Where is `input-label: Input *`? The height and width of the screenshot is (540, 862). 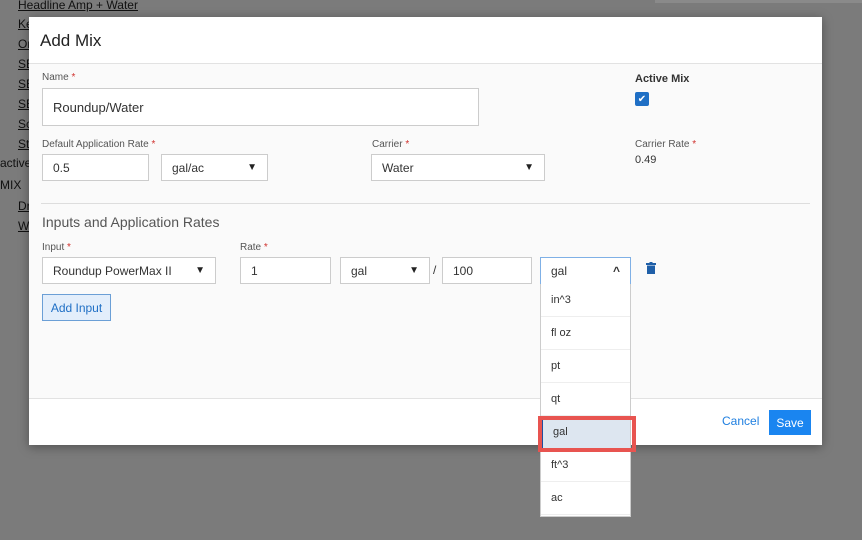
input-label: Input * is located at coordinates (56, 247).